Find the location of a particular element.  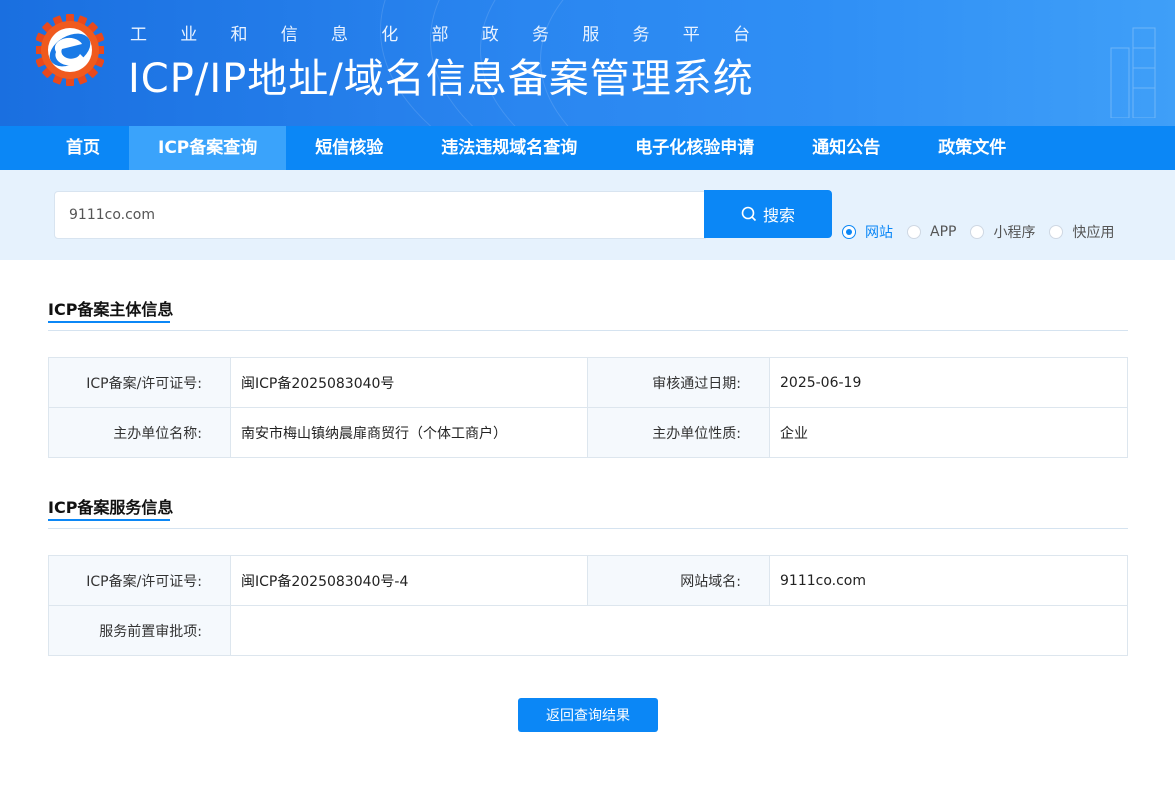

subject-section-title: ICP备案主体信息 is located at coordinates (111, 309).